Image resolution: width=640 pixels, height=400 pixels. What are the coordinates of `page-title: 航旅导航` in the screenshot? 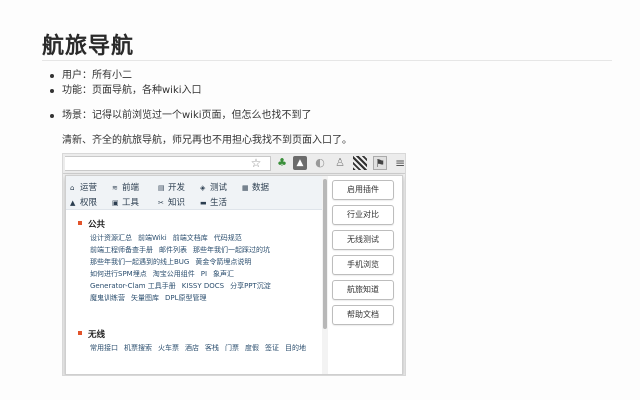 It's located at (88, 46).